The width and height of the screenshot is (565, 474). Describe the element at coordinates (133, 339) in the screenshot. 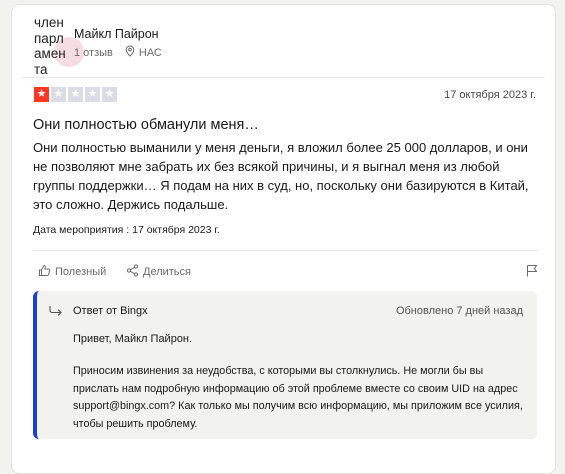

I see `reply-greeting: Привет, Майкл Пайрон.` at that location.